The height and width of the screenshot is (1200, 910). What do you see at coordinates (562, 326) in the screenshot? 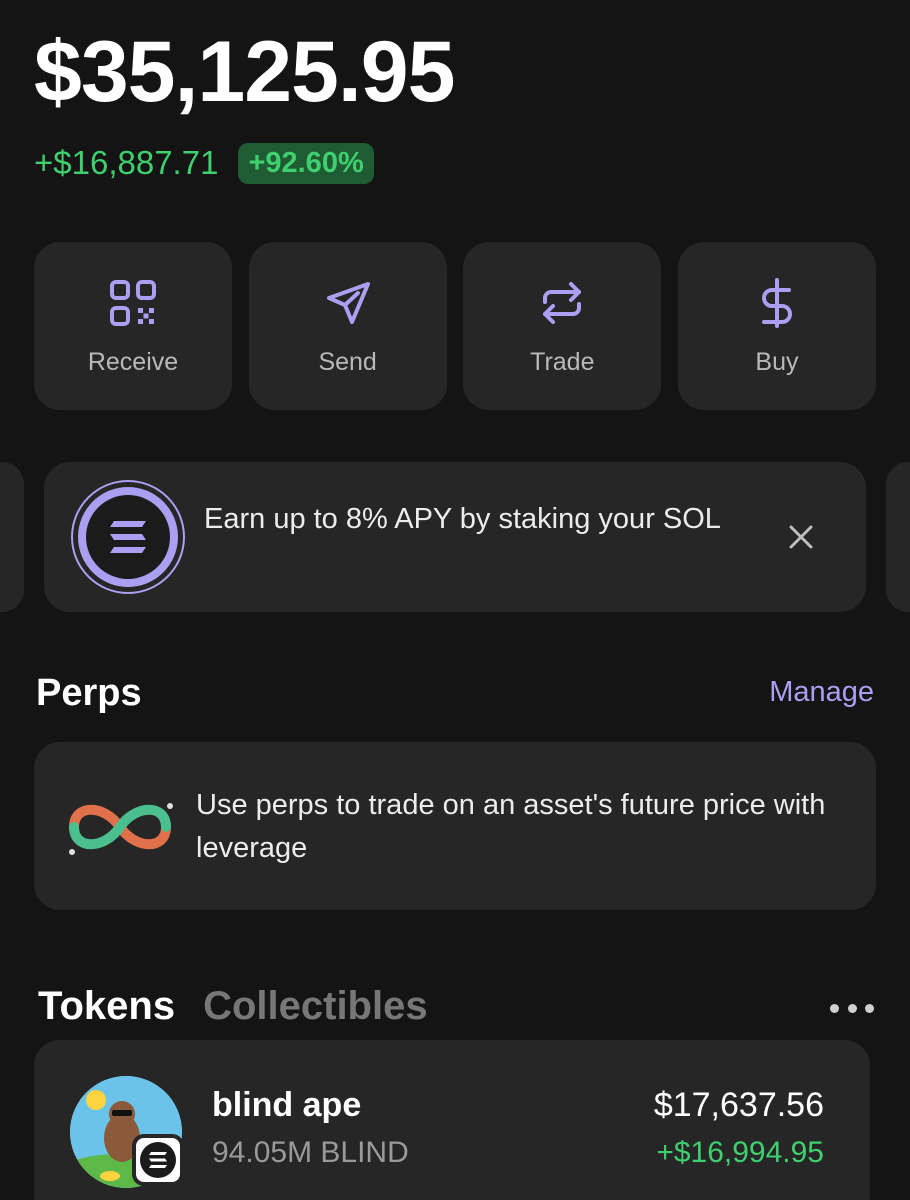
I see `trade-button: Trade` at bounding box center [562, 326].